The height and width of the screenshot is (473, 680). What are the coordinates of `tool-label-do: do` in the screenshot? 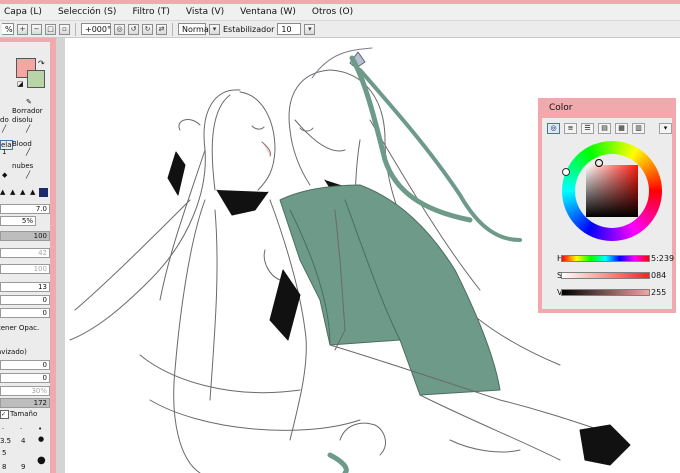 It's located at (4, 120).